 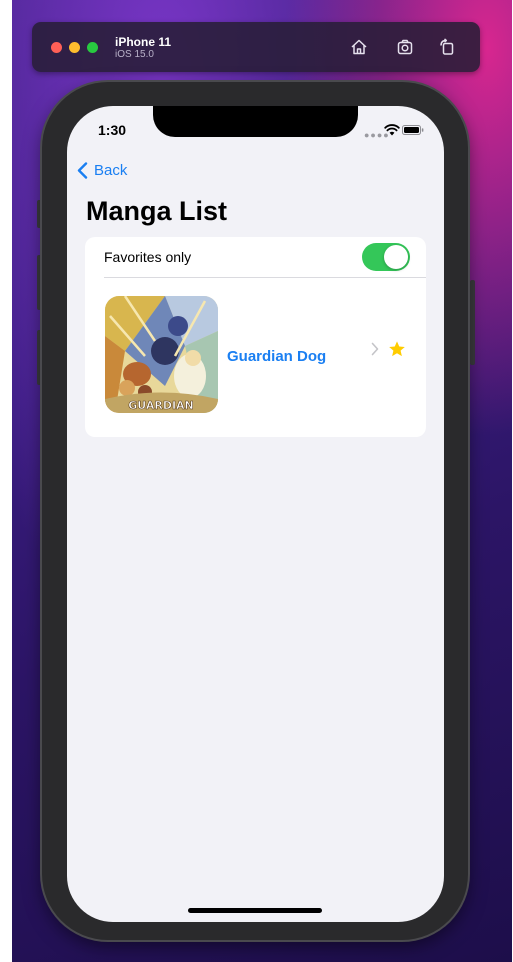 I want to click on simulator-toolbar: iPhone 11 iOS 15.0, so click(x=256, y=47).